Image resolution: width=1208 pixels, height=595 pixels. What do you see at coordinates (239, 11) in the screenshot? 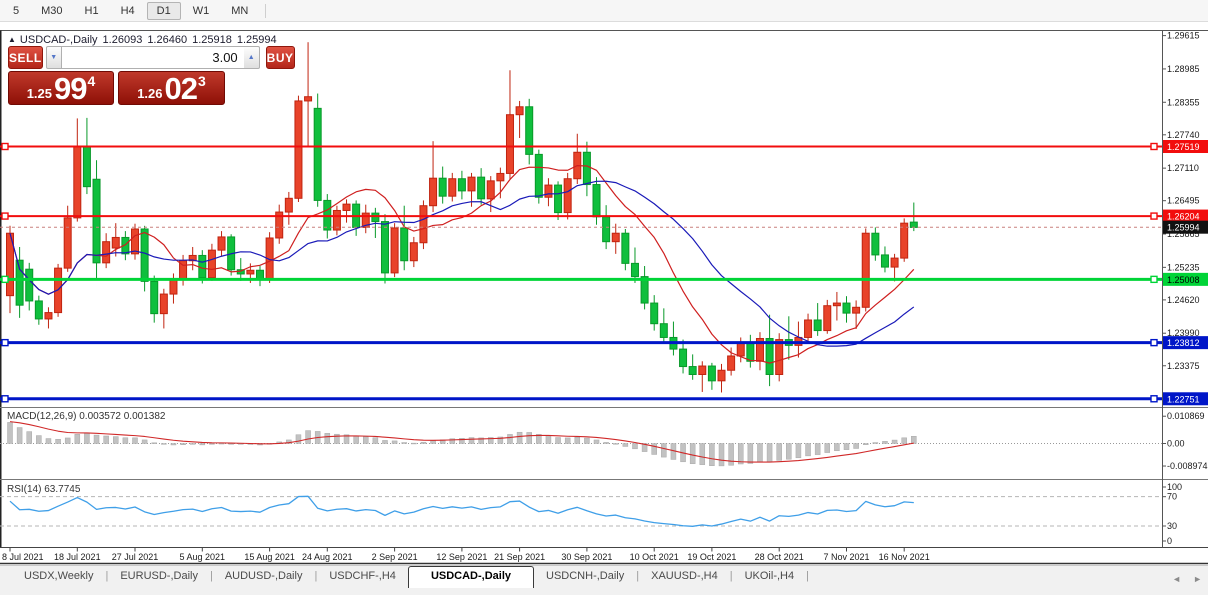
I see `timeframe-button-MN: MN` at bounding box center [239, 11].